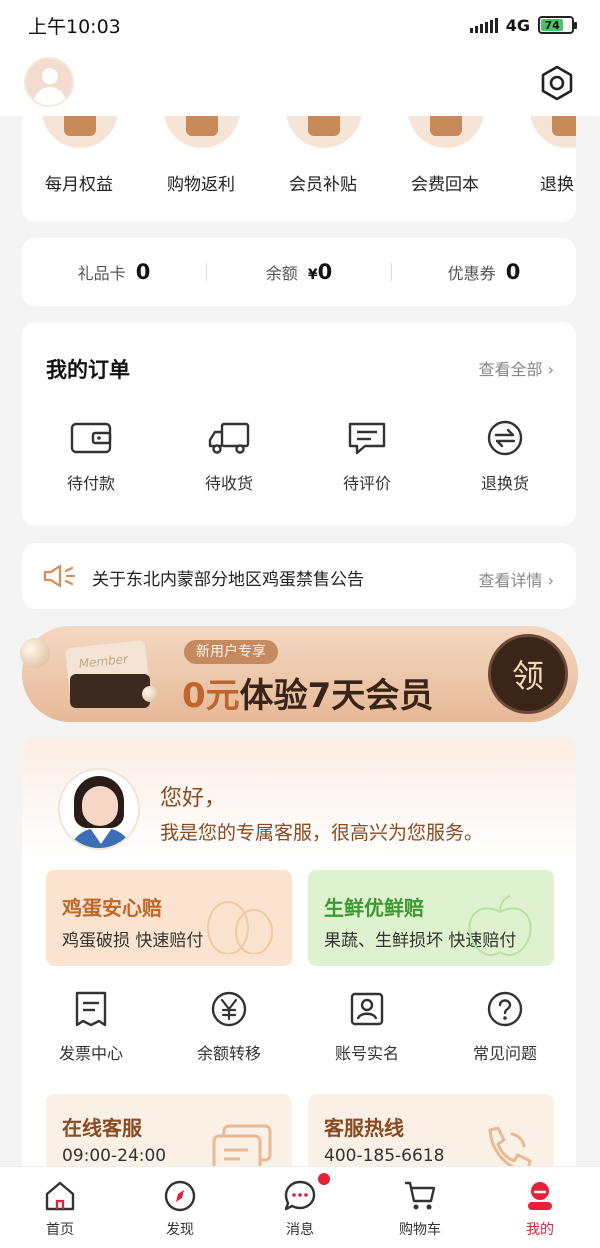 The image size is (600, 1248). I want to click on currency-symbol: ¥, so click(312, 275).